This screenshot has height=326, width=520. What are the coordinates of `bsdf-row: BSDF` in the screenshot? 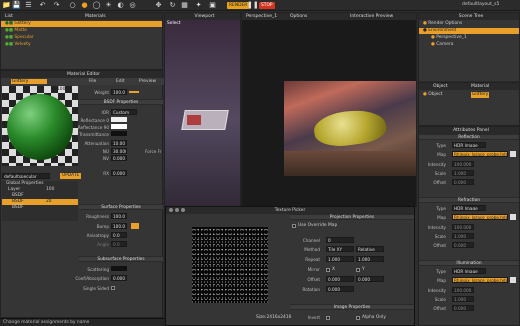 It's located at (40, 208).